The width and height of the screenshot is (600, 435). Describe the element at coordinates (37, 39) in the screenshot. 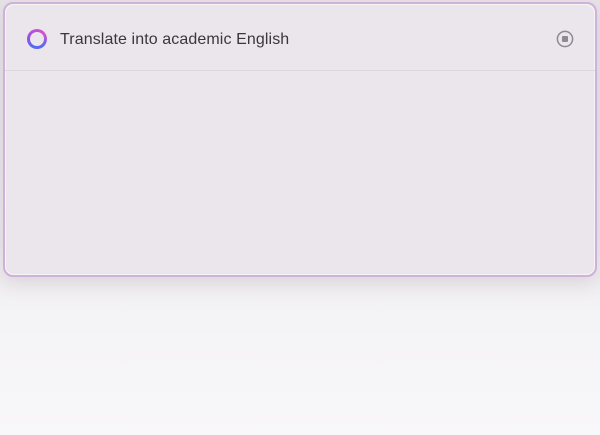

I see `loading-ring-icon` at that location.